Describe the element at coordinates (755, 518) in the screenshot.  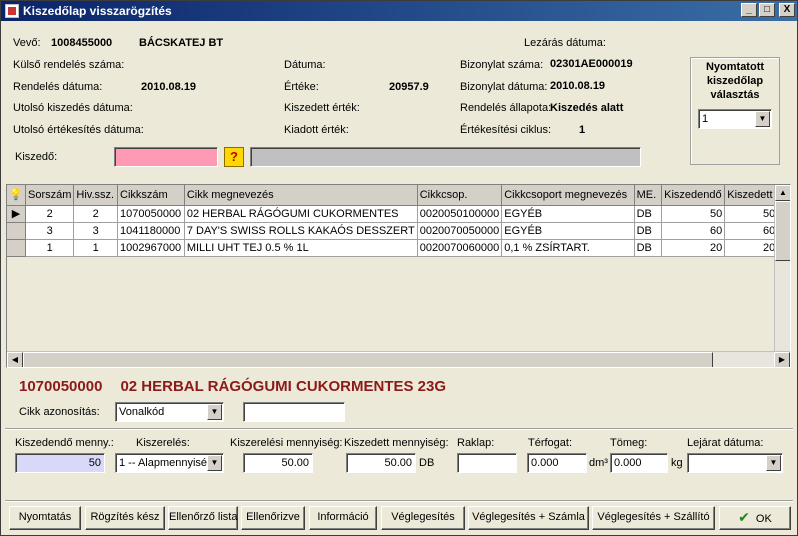
I see `ok-button: ✔ OK` at that location.